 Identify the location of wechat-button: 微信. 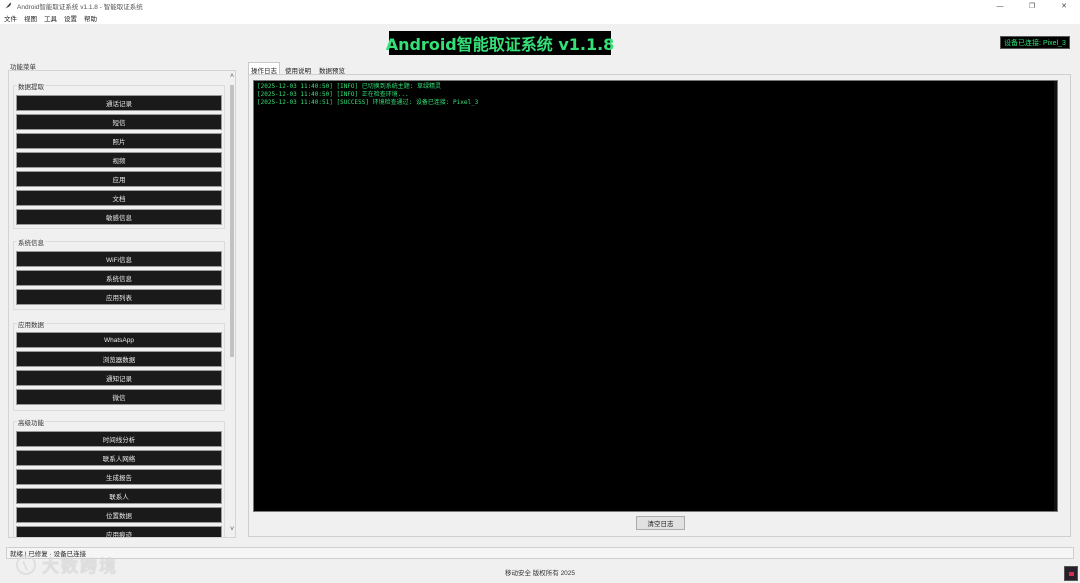
(119, 397).